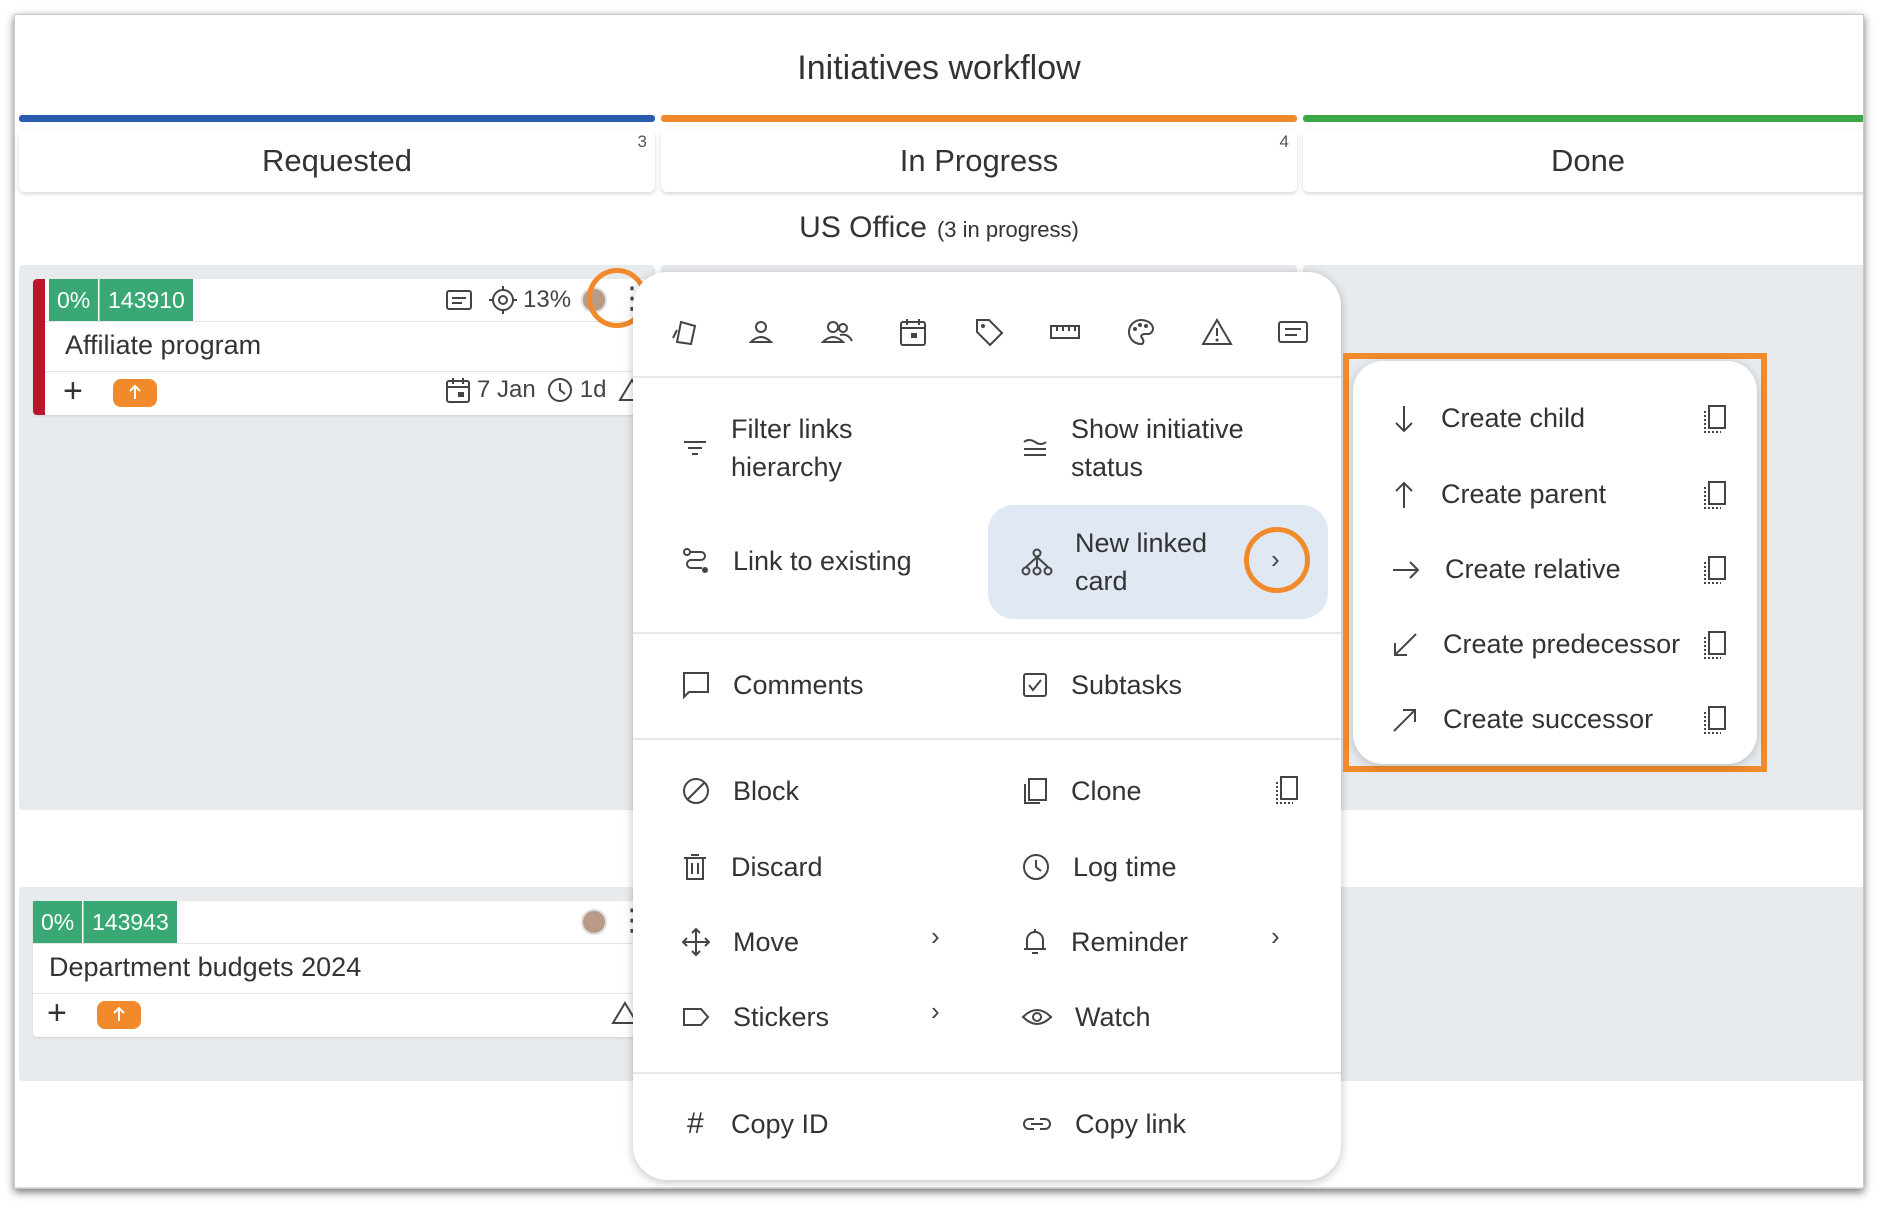  Describe the element at coordinates (594, 922) in the screenshot. I see `avatar` at that location.